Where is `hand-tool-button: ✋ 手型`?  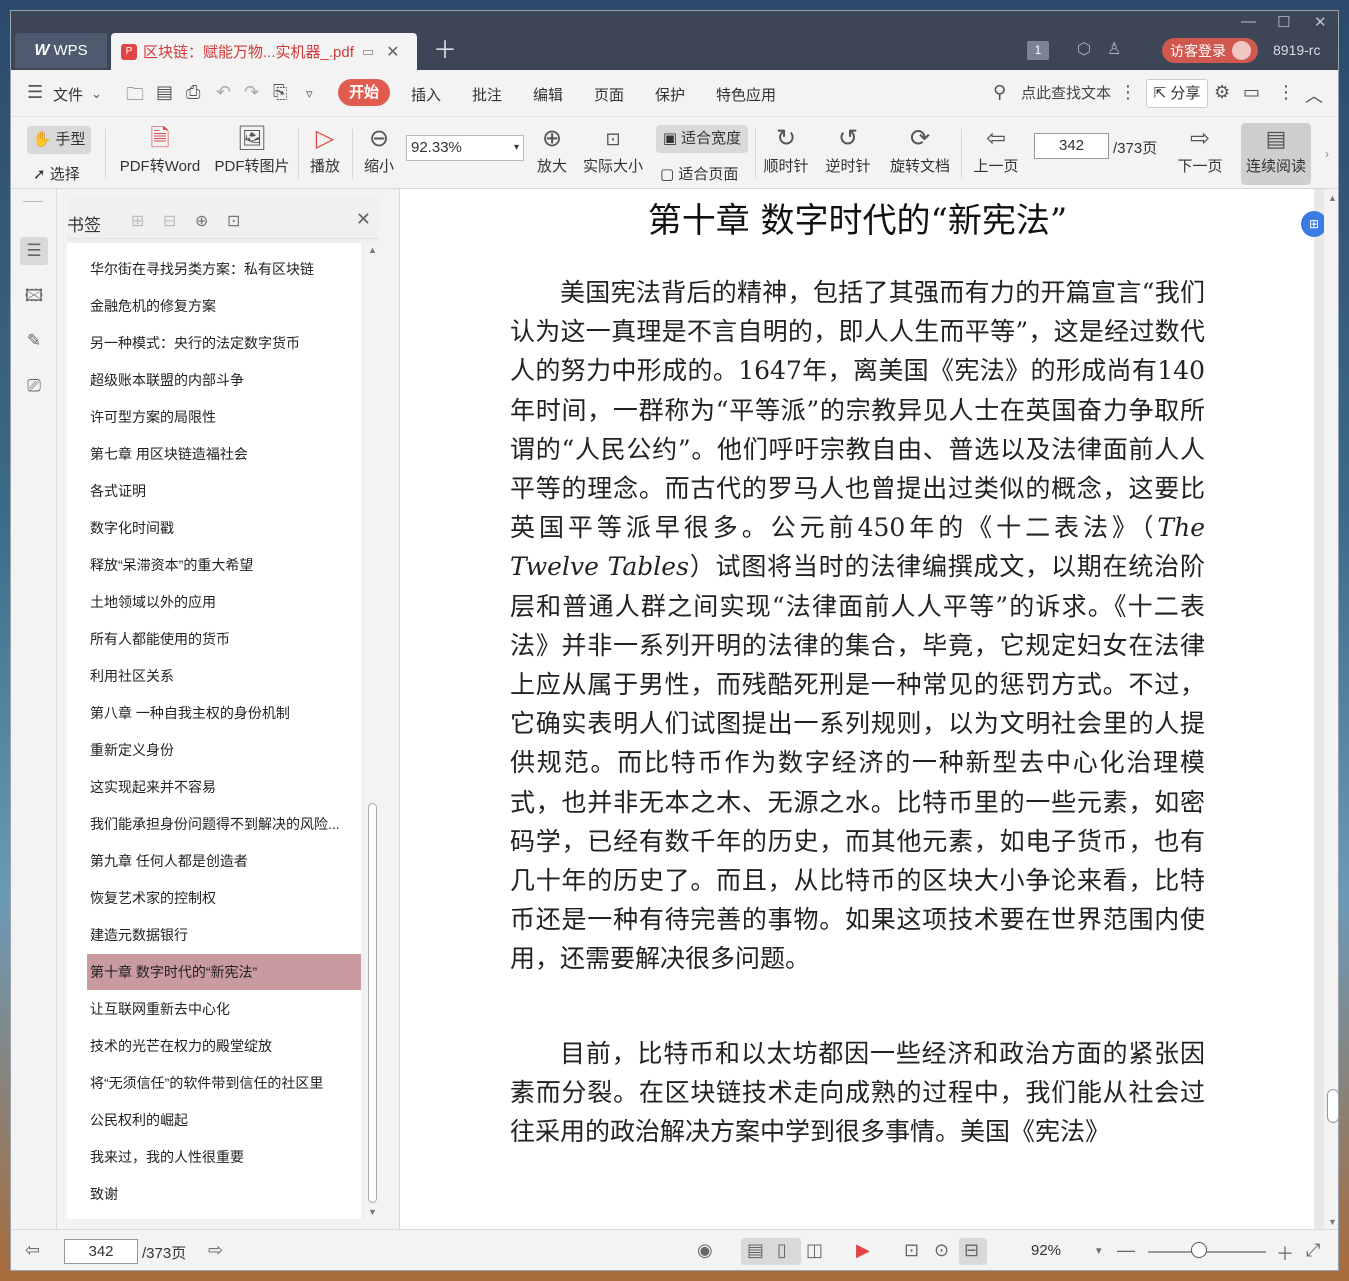
hand-tool-button: ✋ 手型 is located at coordinates (59, 140).